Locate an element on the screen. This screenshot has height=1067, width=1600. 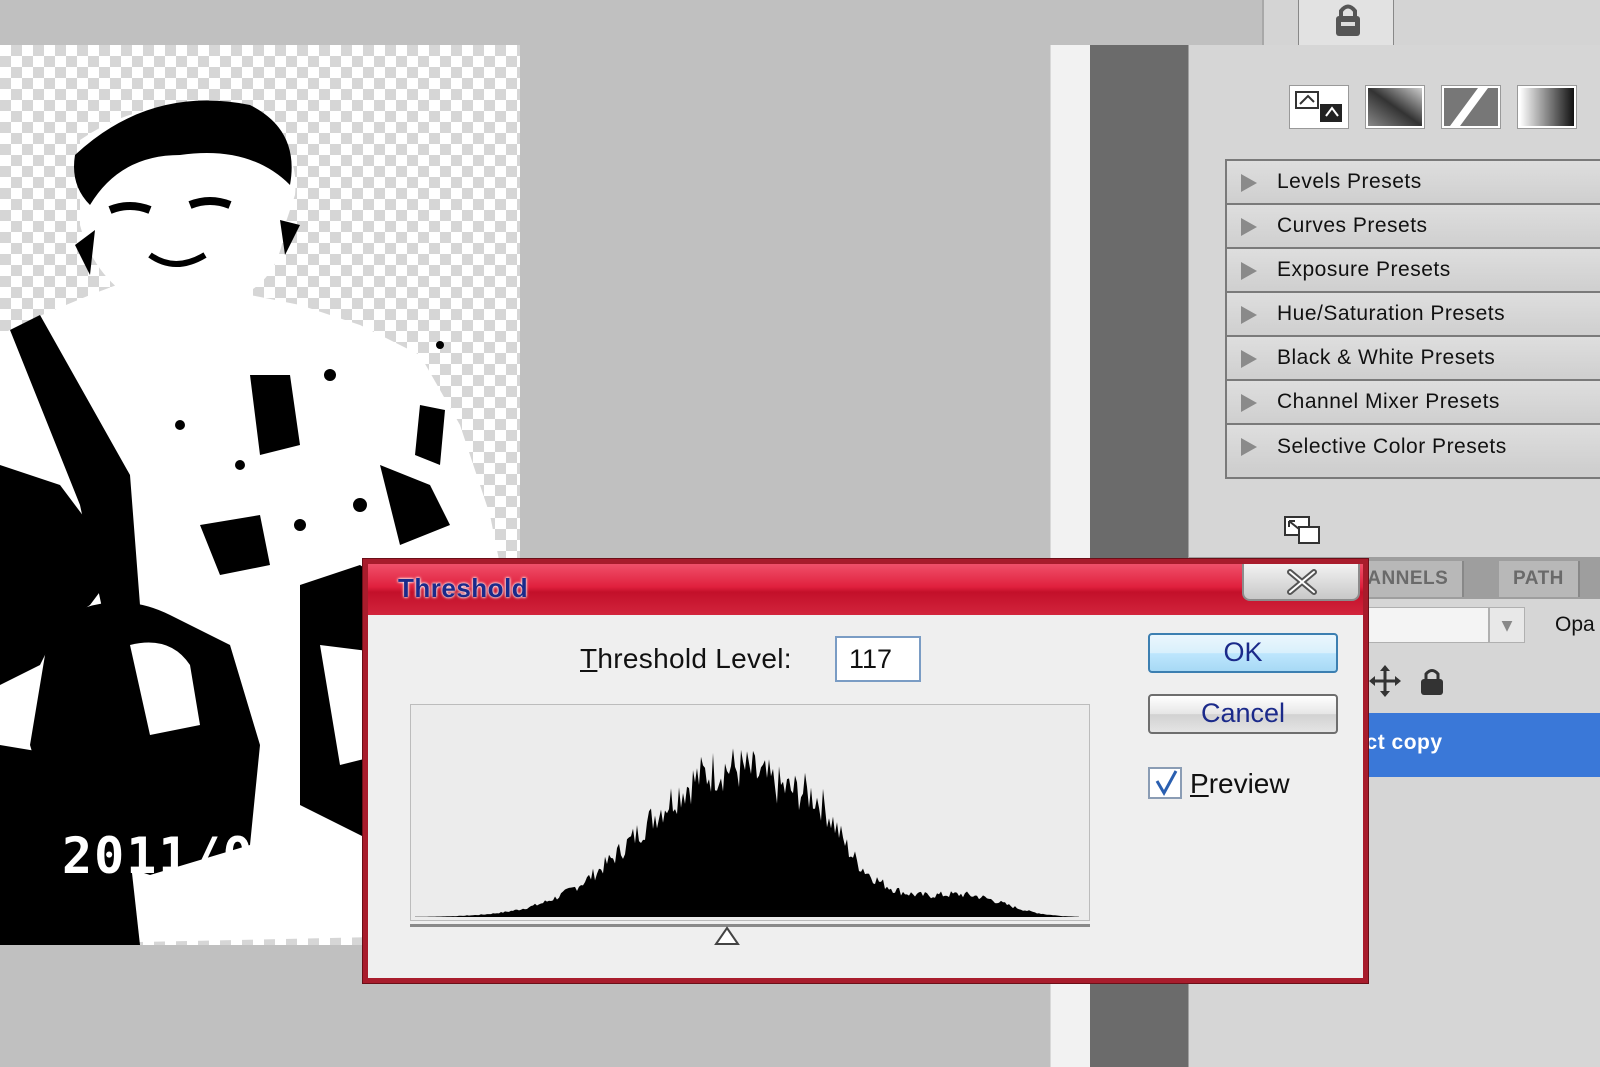
histogram-shape is located at coordinates (747, 832).